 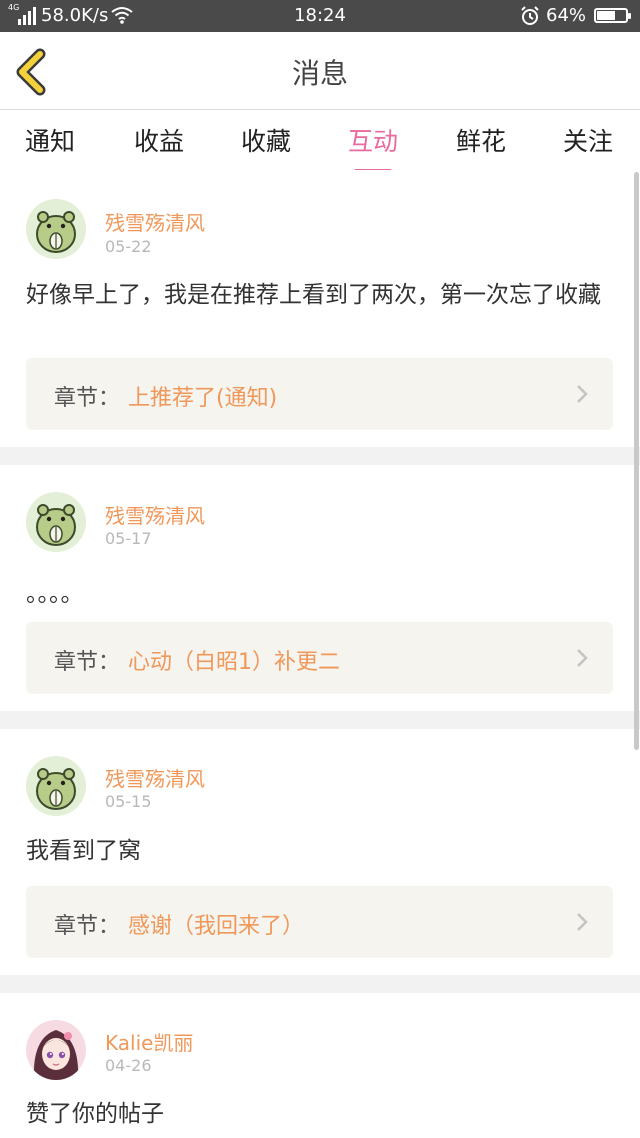 I want to click on chapter-link: 章节： 感谢（我回来了）, so click(x=319, y=922).